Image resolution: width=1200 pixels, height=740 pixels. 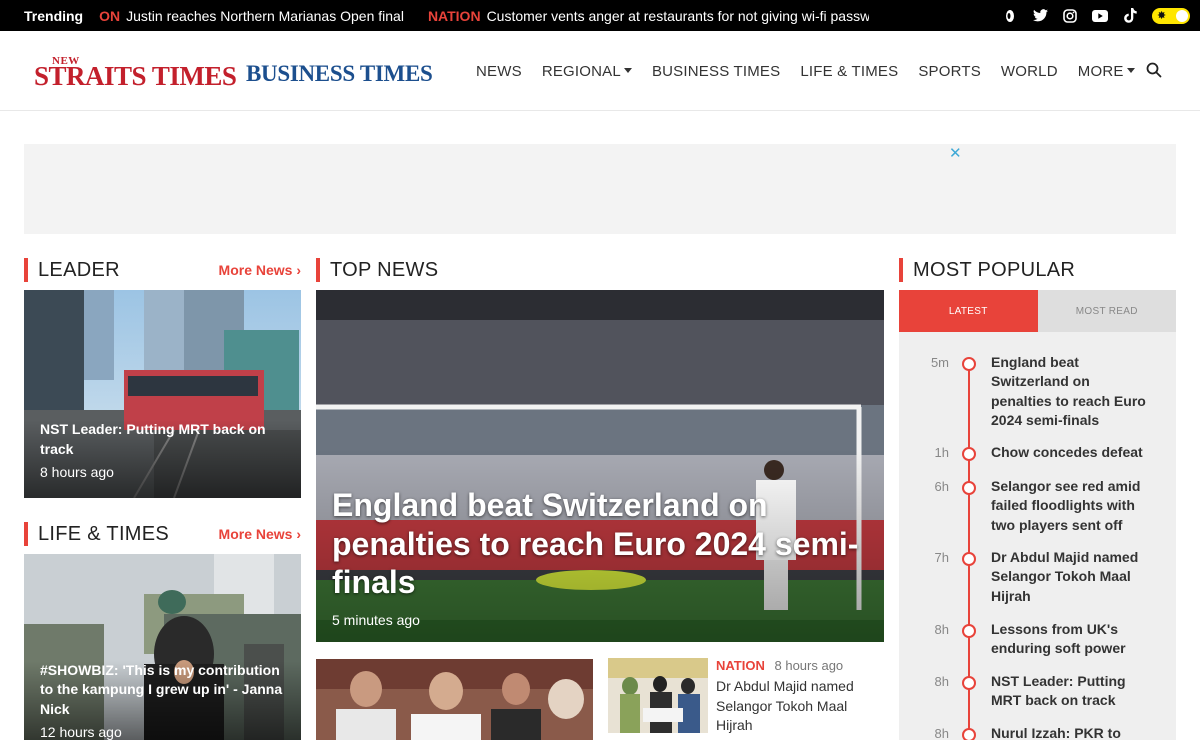 What do you see at coordinates (968, 311) in the screenshot?
I see `tab-latest: LATEST` at bounding box center [968, 311].